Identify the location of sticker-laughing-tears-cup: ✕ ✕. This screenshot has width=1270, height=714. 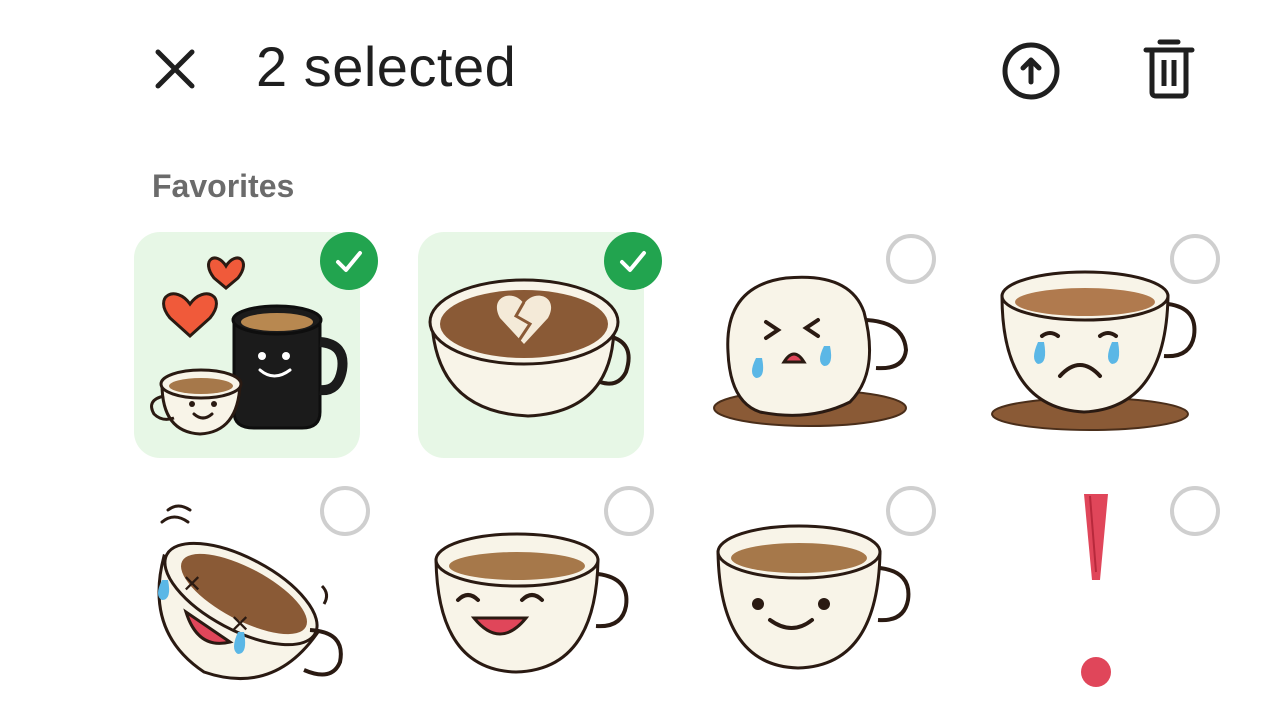
(252, 595).